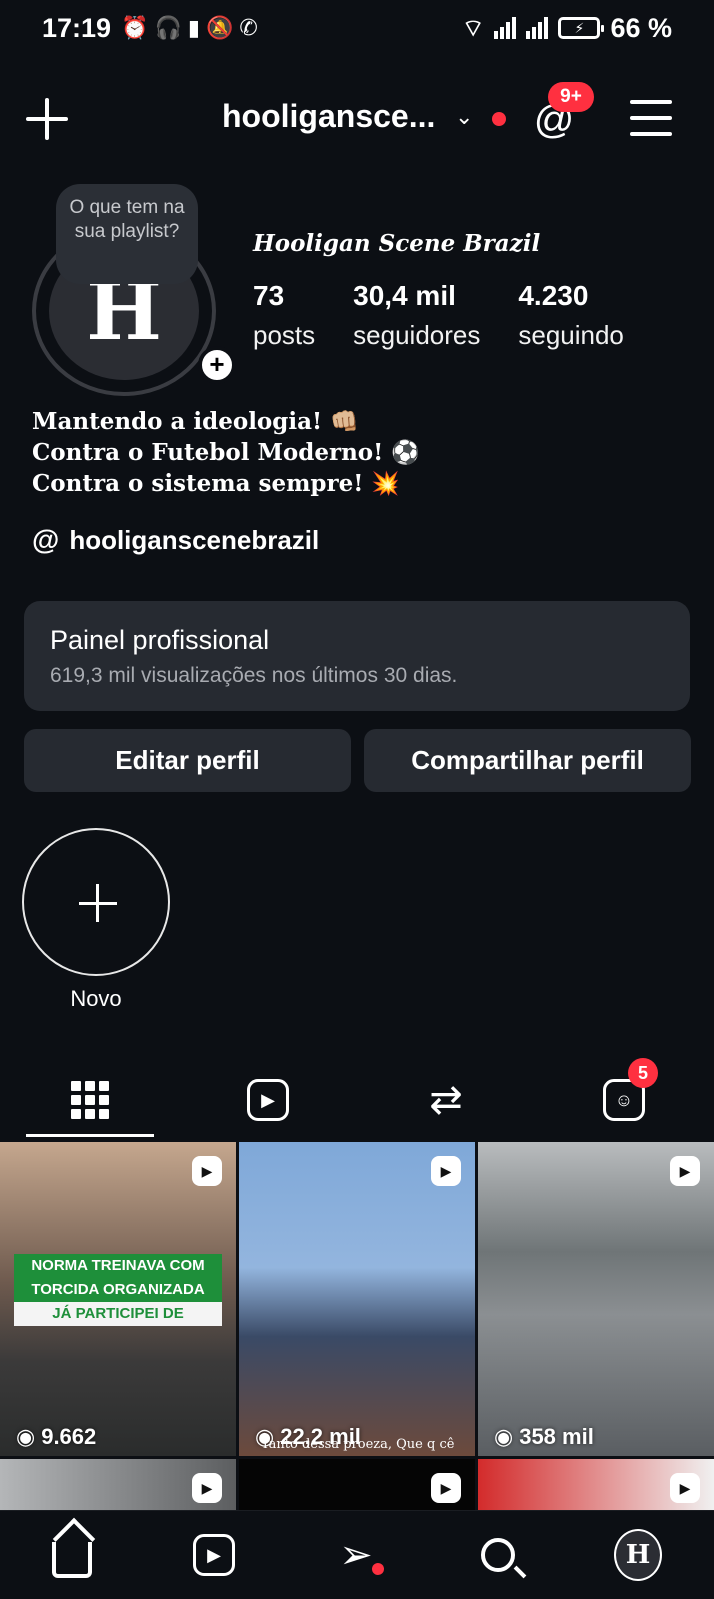  I want to click on home-icon, so click(72, 1555).